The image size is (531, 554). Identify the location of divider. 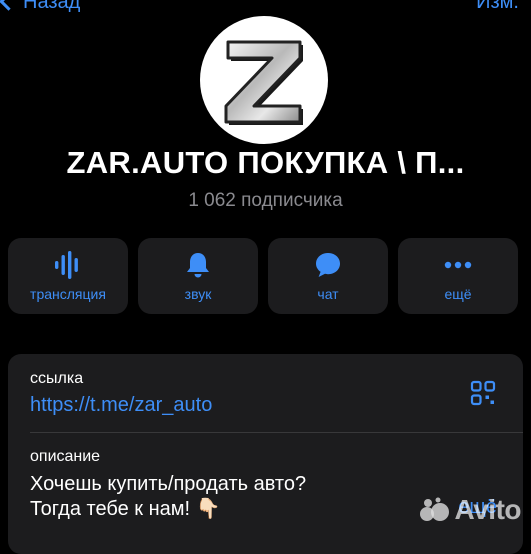
(276, 432).